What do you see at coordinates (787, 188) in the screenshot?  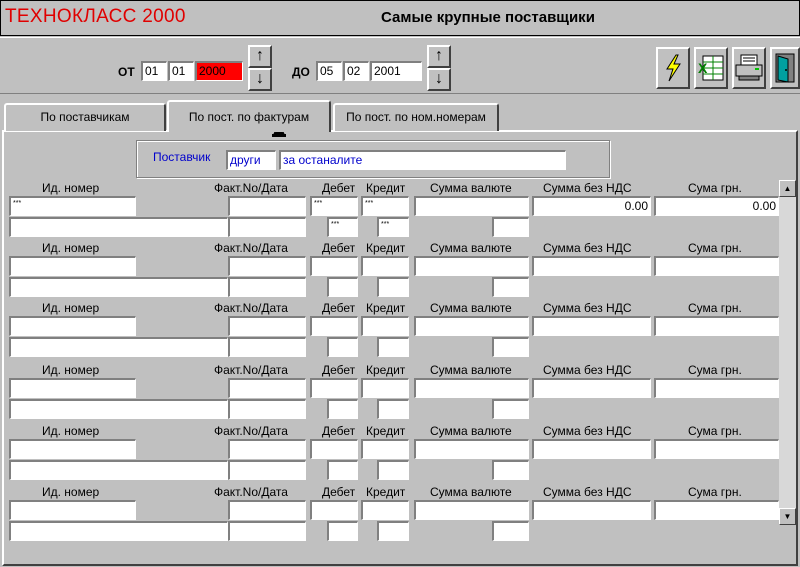 I see `scroll-up-button: ▲` at bounding box center [787, 188].